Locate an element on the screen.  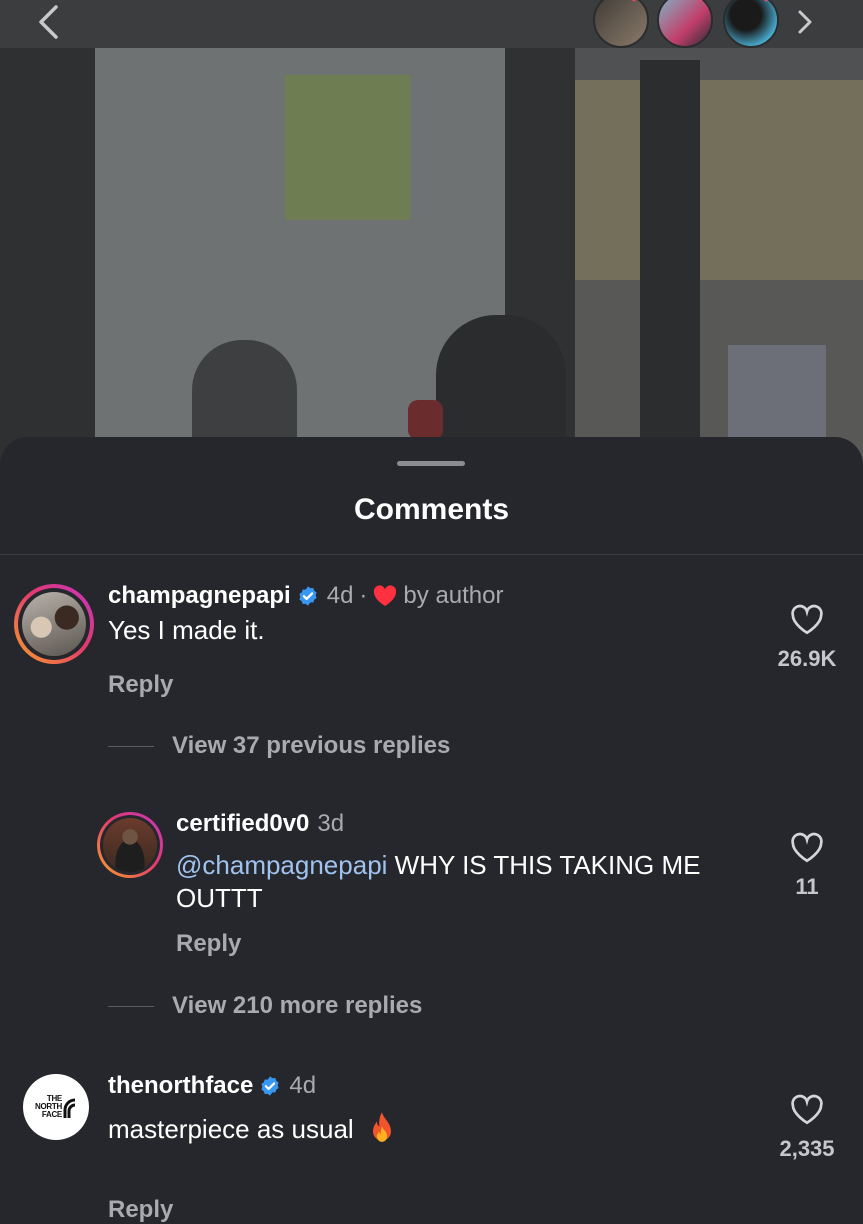
like-count: 26.9K is located at coordinates (807, 658).